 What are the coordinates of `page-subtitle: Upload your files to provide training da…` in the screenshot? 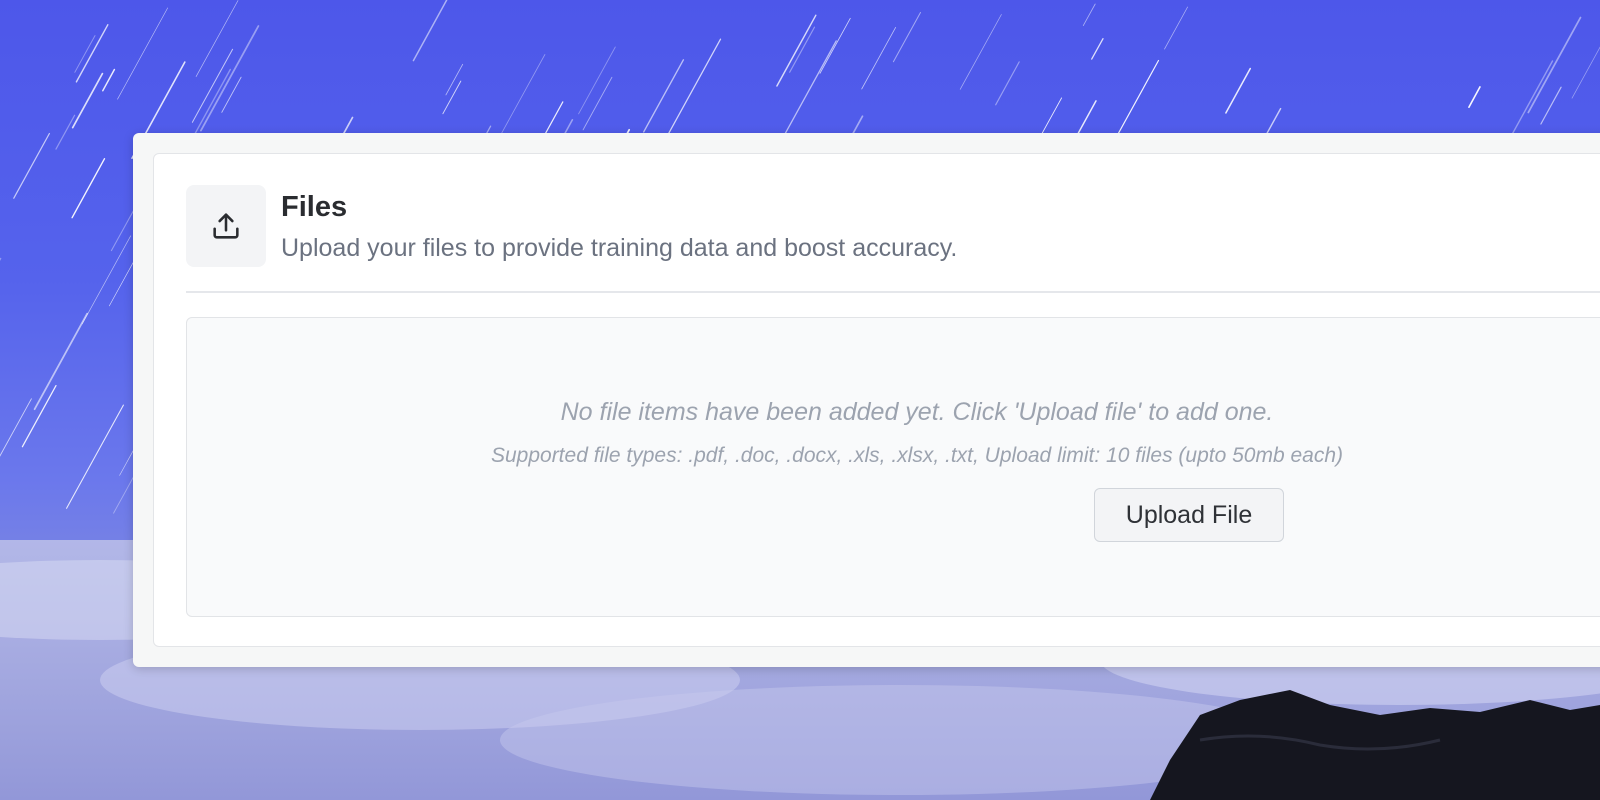 It's located at (619, 248).